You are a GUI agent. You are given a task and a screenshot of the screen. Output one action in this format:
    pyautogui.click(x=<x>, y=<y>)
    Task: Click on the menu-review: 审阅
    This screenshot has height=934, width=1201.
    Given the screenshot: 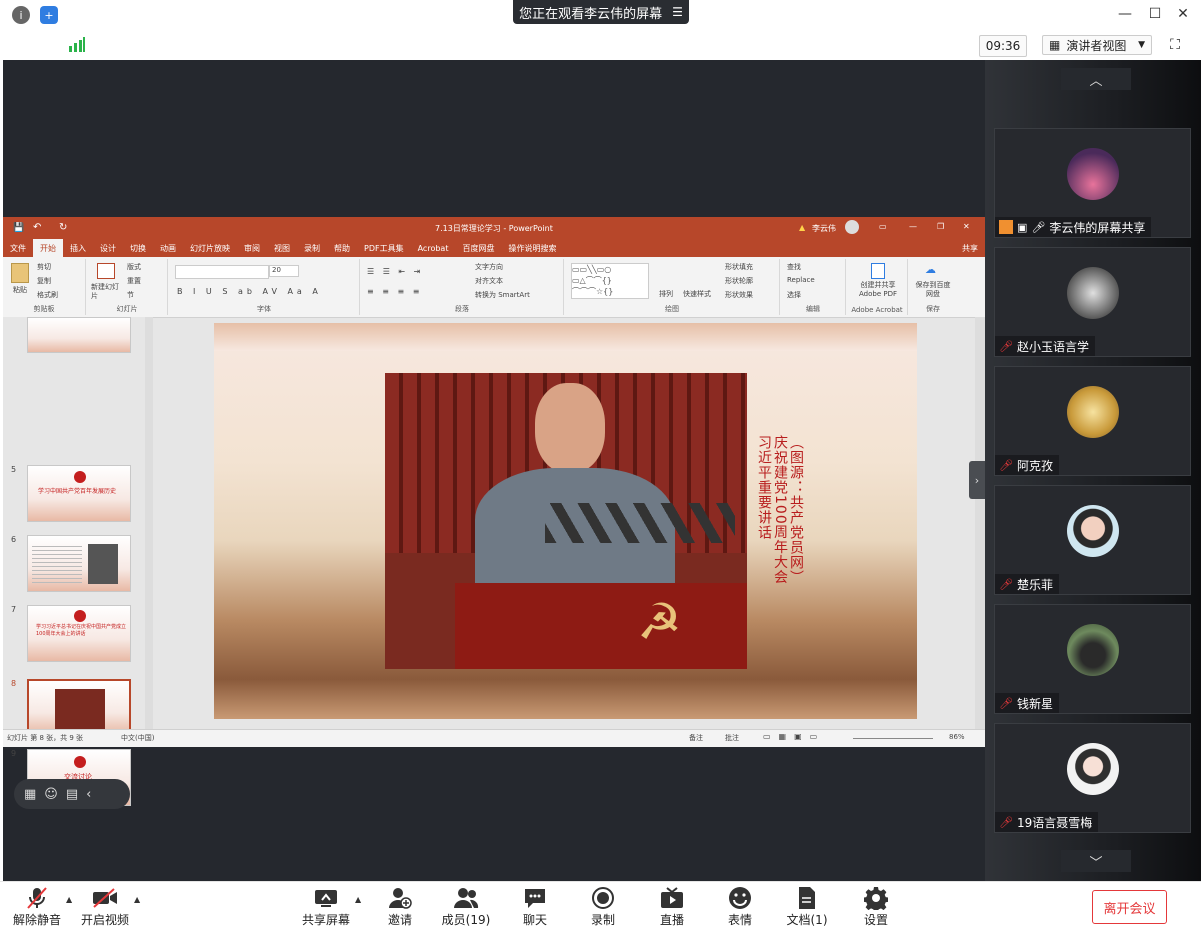 What is the action you would take?
    pyautogui.click(x=252, y=248)
    